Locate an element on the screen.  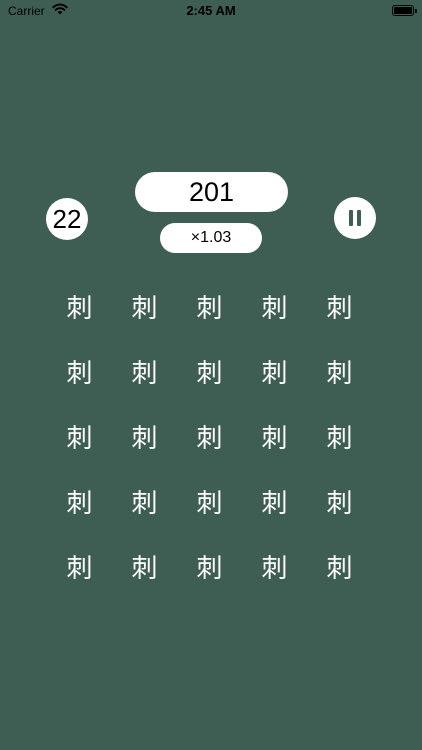
multiplier-display: ×1.03 is located at coordinates (211, 238).